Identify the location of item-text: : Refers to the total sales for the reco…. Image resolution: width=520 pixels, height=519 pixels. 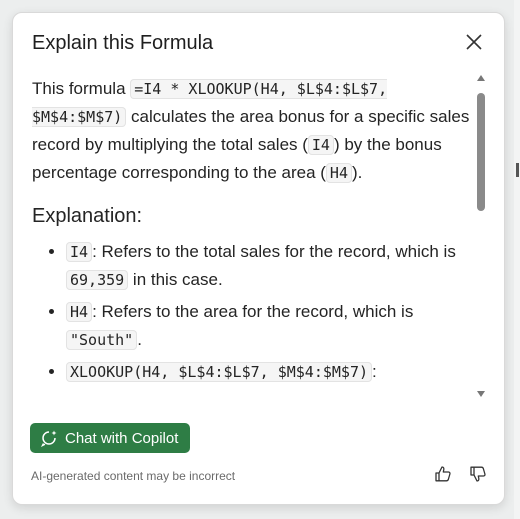
(274, 251).